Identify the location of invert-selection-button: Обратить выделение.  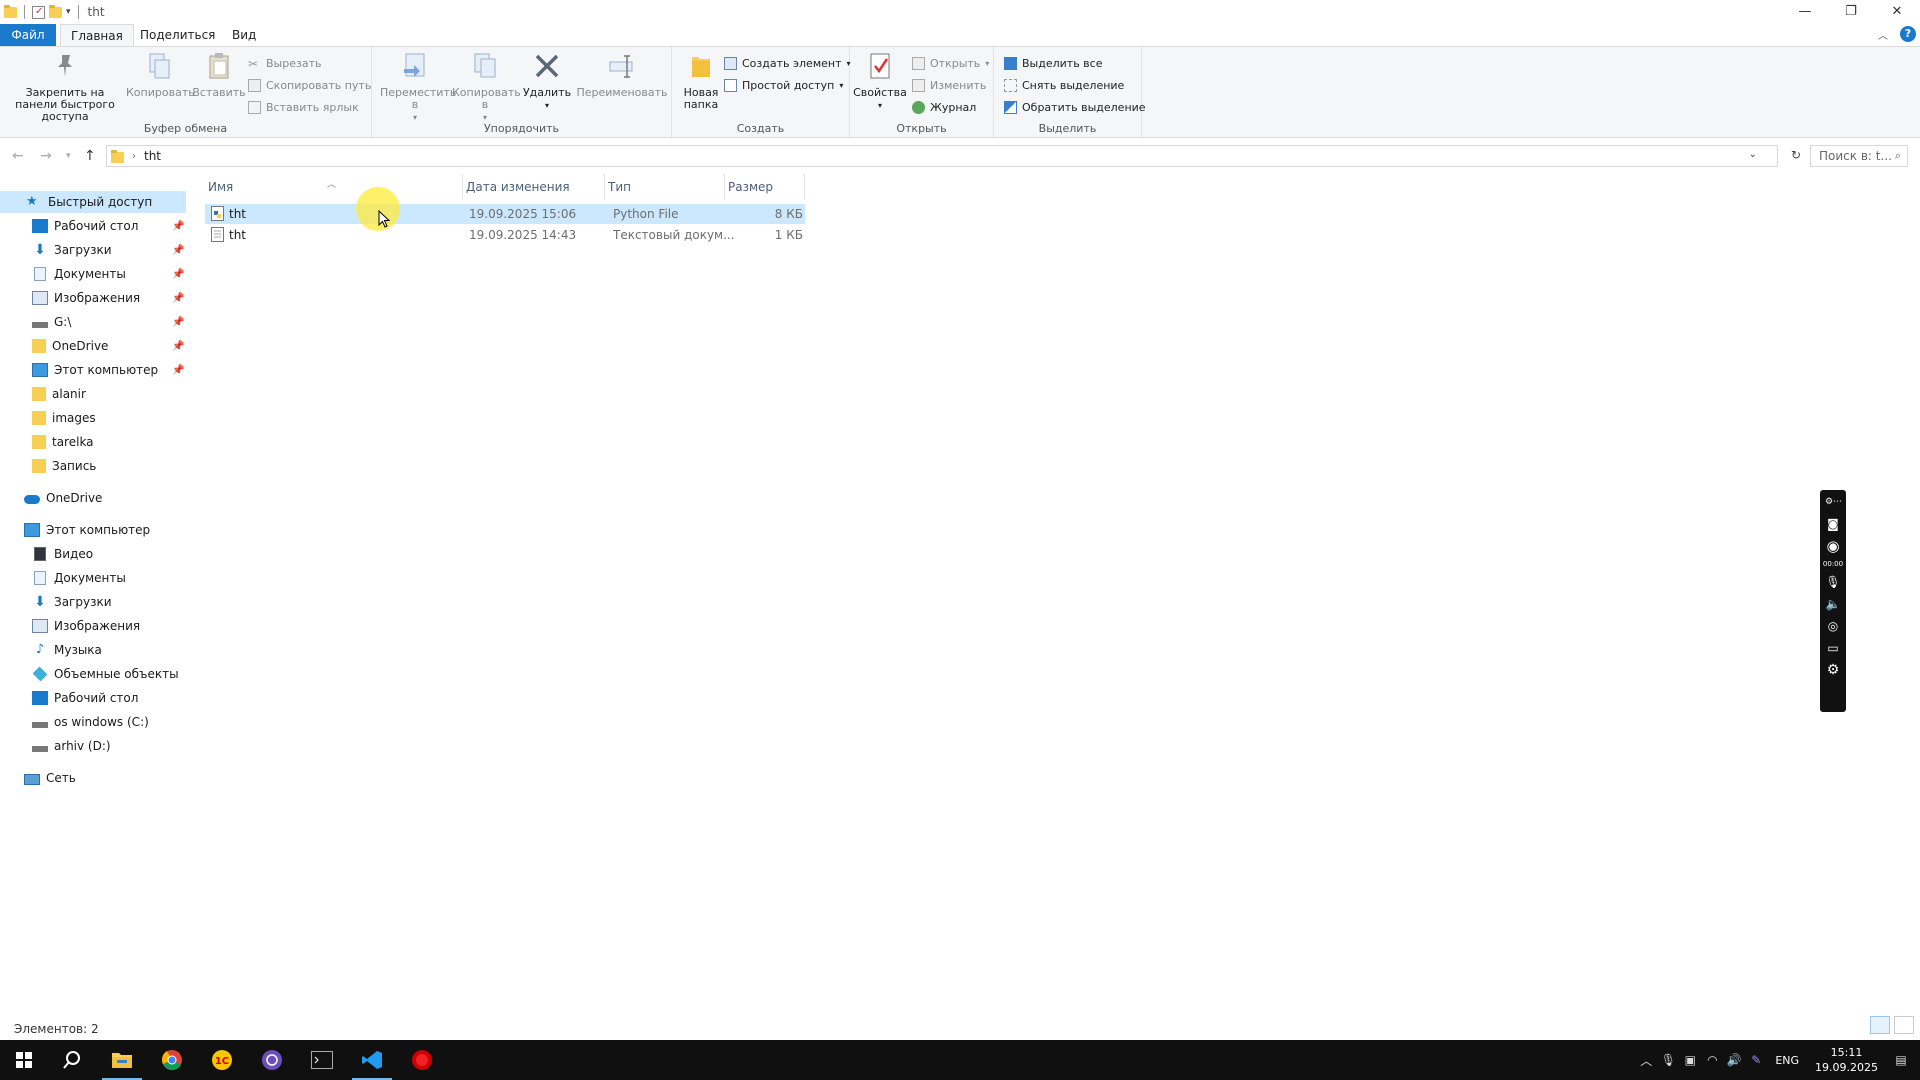
(1075, 107).